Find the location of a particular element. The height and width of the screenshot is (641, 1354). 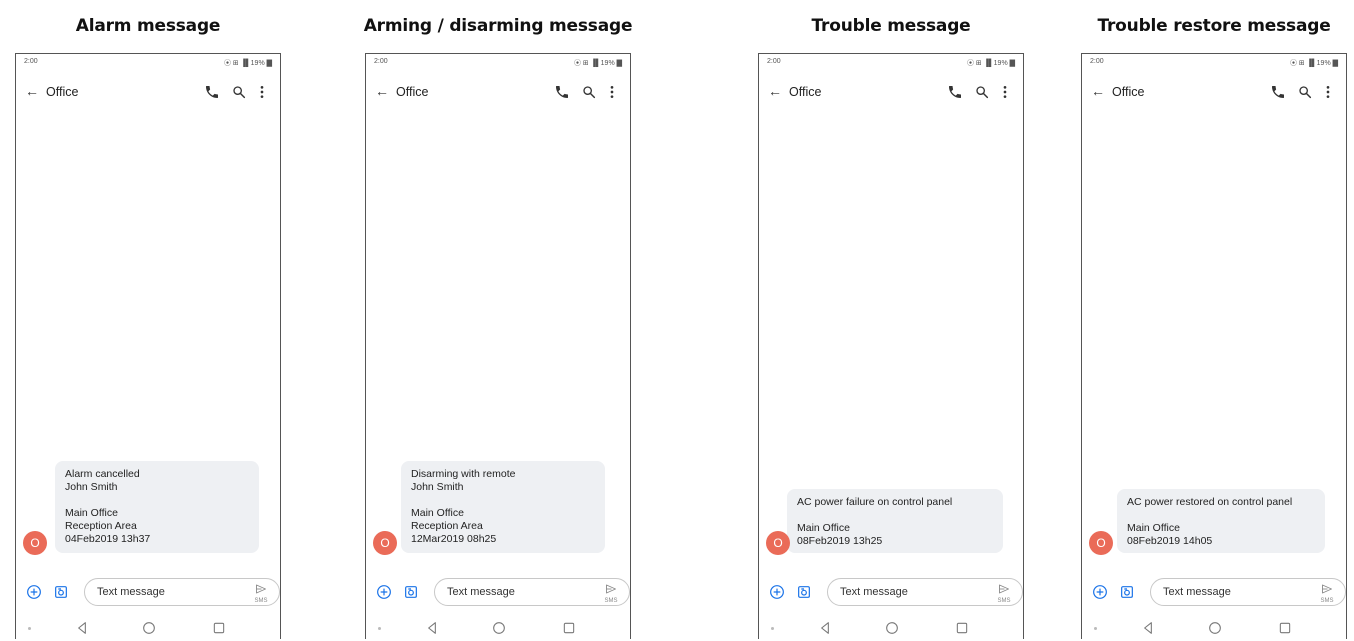

message-line: Disarming with remote is located at coordinates (463, 474).